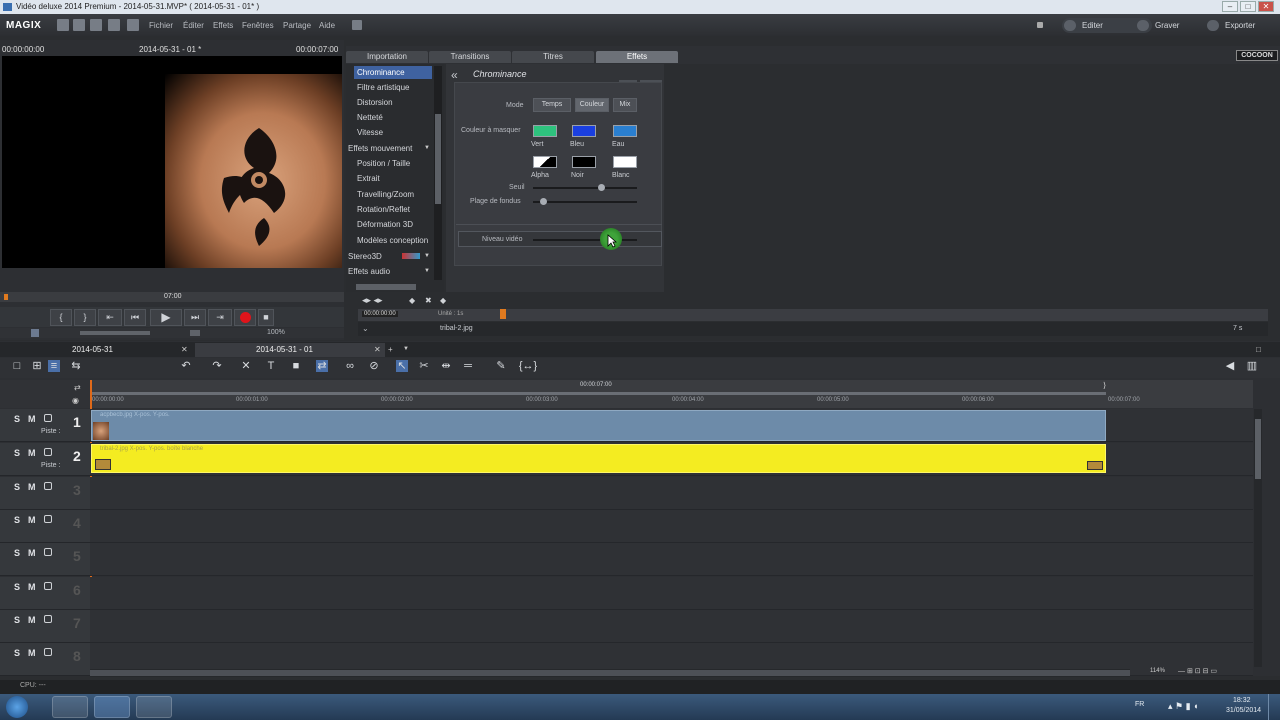  I want to click on keyframe-icon: ◆, so click(443, 300).